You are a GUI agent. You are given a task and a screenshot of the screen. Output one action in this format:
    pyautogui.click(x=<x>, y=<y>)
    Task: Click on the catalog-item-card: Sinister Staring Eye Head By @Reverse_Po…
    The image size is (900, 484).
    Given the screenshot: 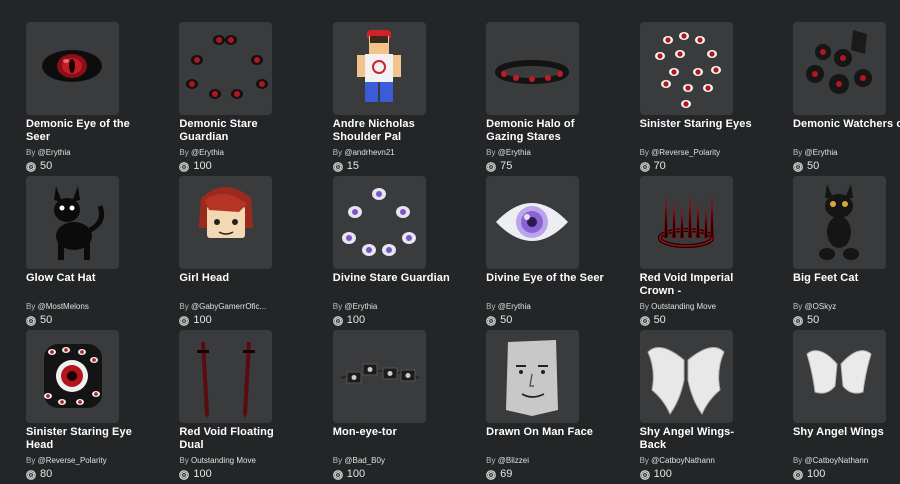 What is the action you would take?
    pyautogui.click(x=86, y=407)
    